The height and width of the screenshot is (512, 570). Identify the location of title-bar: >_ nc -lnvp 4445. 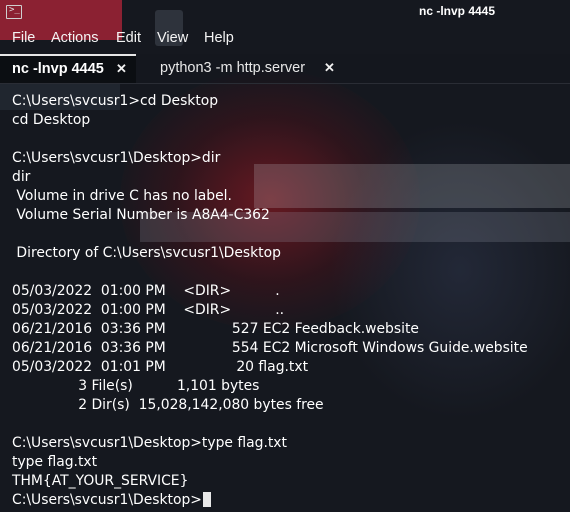
(285, 13).